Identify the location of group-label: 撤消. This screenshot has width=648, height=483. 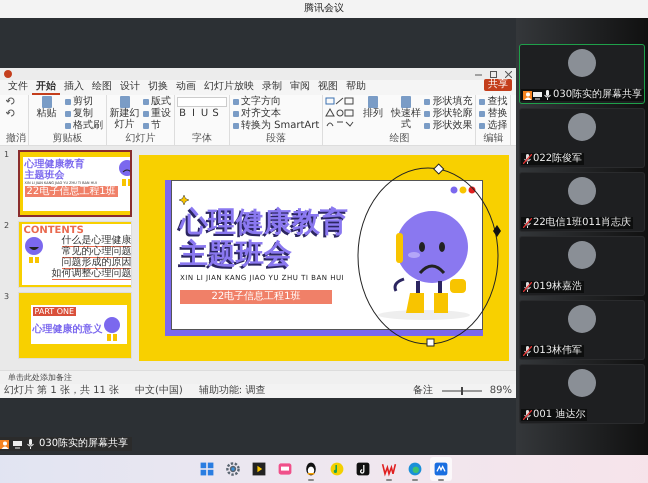
(16, 138).